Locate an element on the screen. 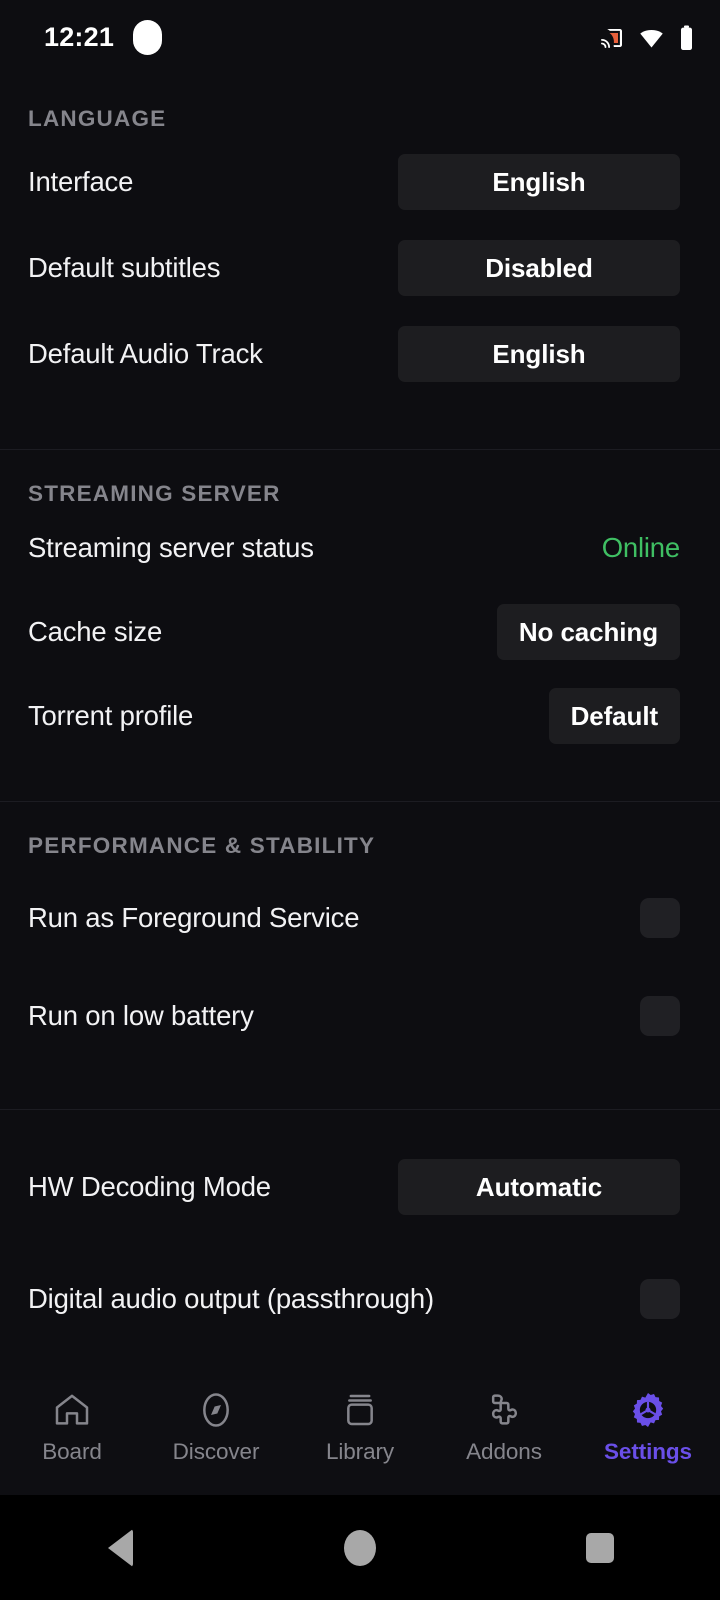 The width and height of the screenshot is (720, 1600). section-header-performance-stability: PERFORMANCE & STABILITY is located at coordinates (202, 845).